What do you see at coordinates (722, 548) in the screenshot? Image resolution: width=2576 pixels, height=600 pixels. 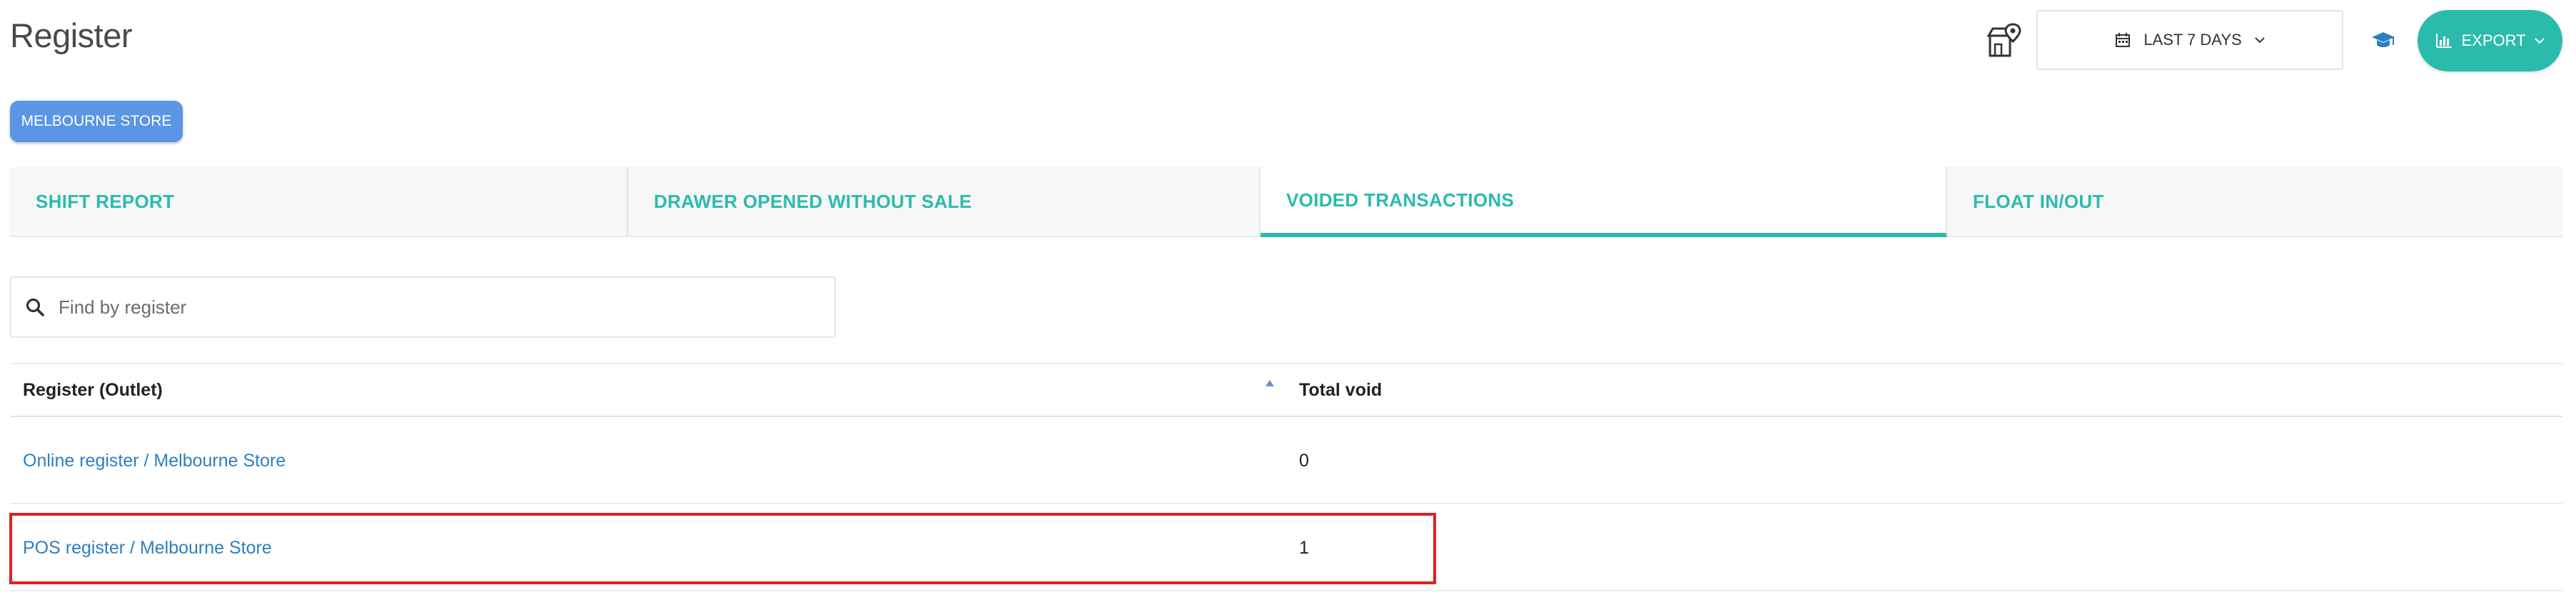 I see `row-highlight-box` at bounding box center [722, 548].